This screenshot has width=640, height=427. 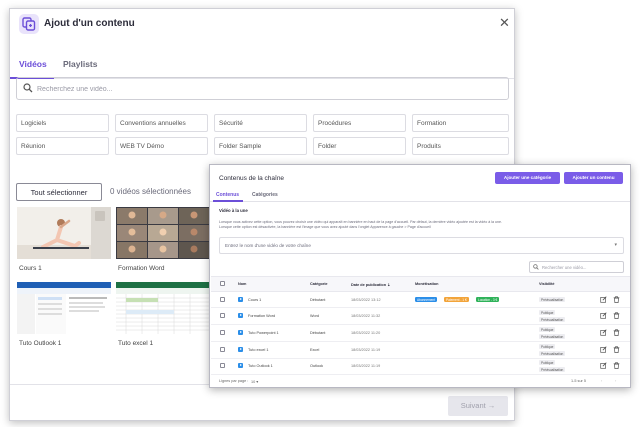 I want to click on category-filter-webtv-demo: WEB TV Démo, so click(x=161, y=146).